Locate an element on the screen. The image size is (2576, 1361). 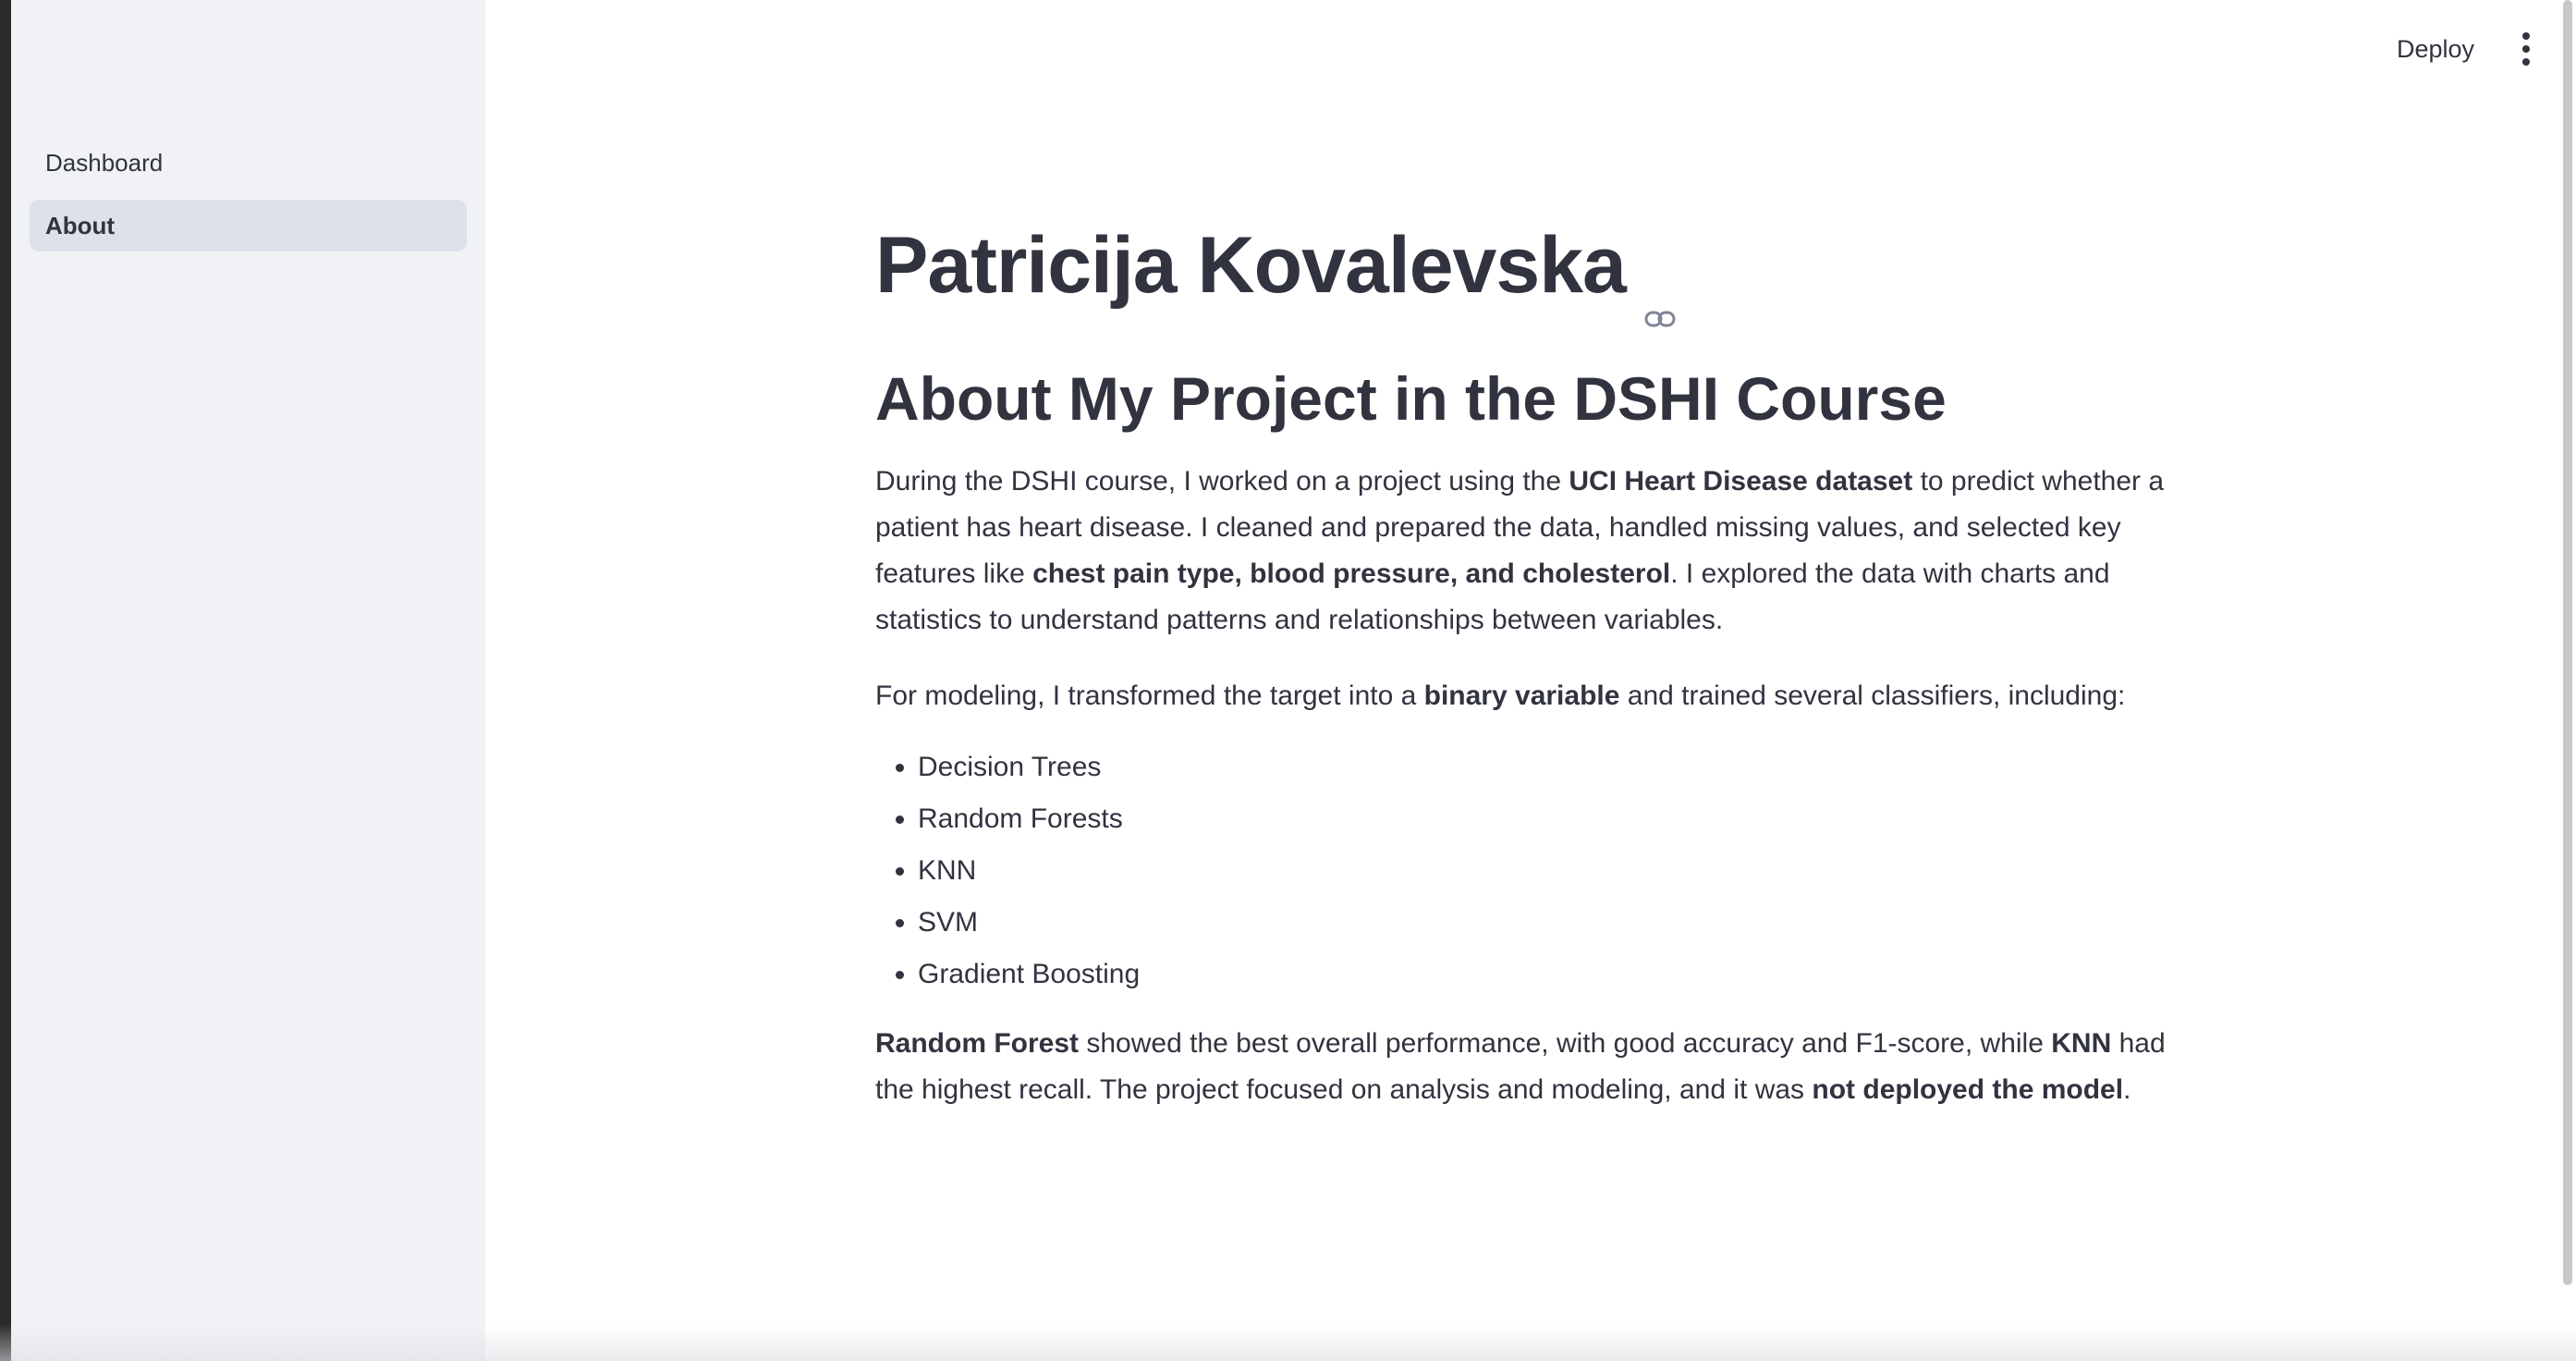
page-title: Patricija Kovalevska is located at coordinates (1522, 266).